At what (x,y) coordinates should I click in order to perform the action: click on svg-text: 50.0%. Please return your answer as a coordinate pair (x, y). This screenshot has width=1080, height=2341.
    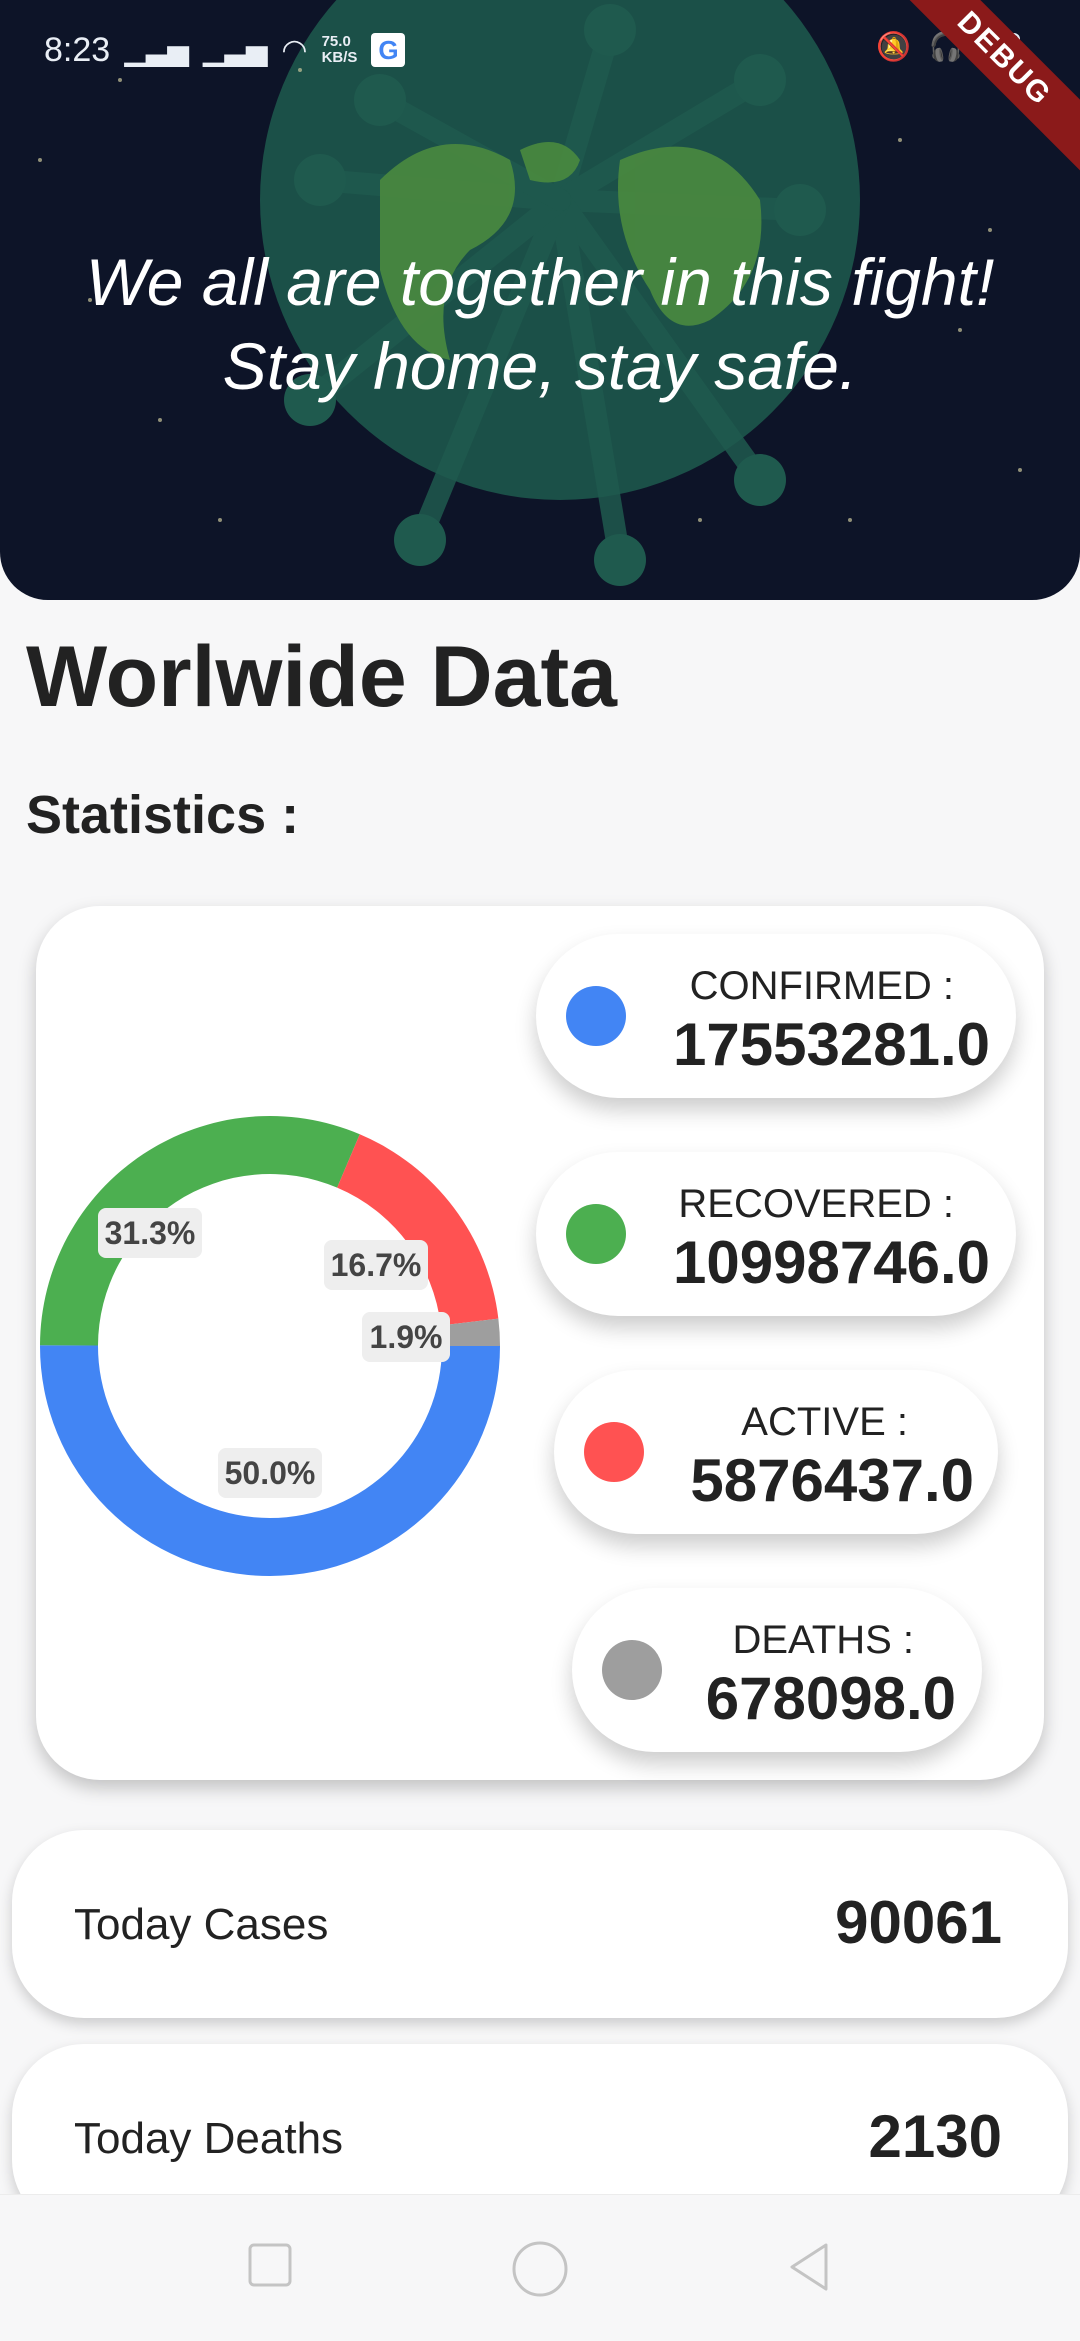
    Looking at the image, I should click on (270, 1473).